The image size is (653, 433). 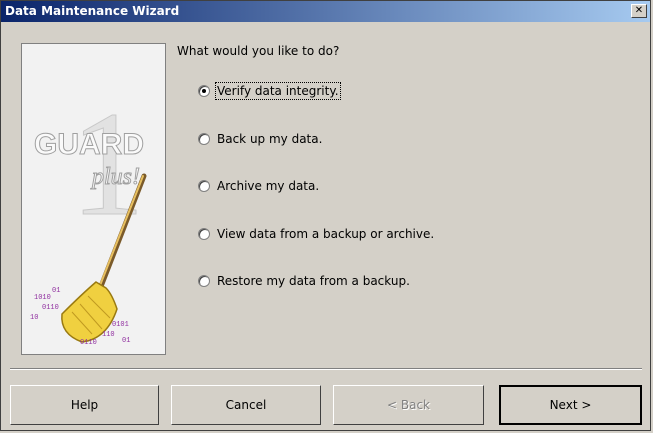 I want to click on back-button: < Back, so click(x=408, y=405).